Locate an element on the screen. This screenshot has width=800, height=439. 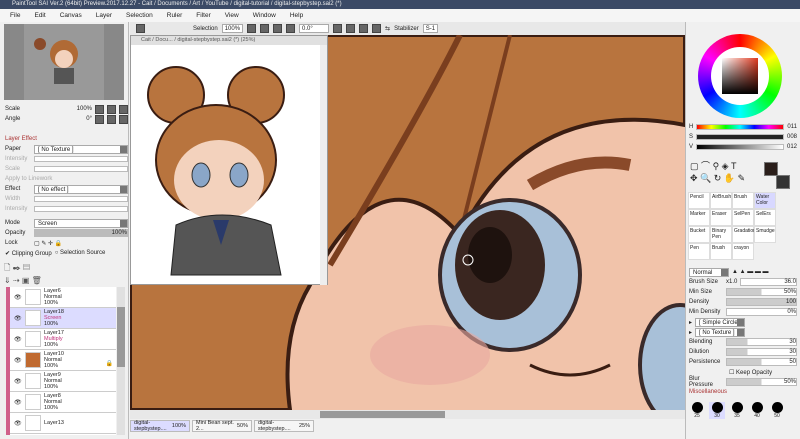
brush-tool-marker: Marker is located at coordinates (699, 217).